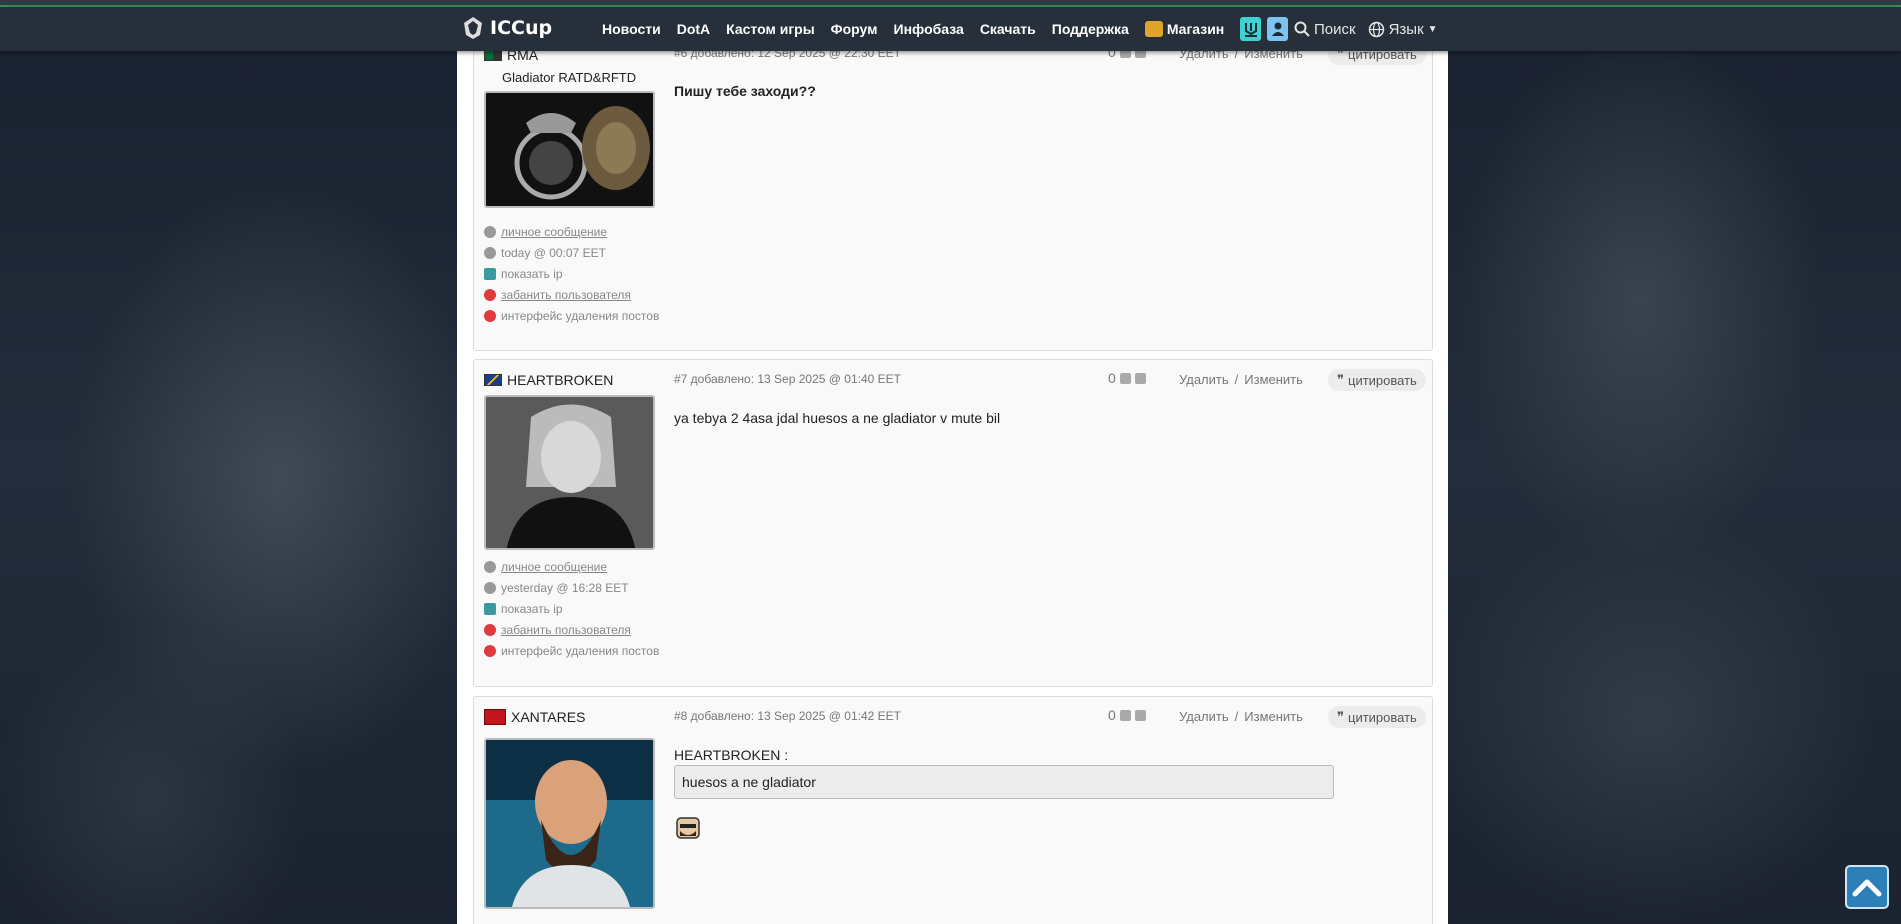 The image size is (1901, 924). I want to click on launcher-button, so click(1250, 29).